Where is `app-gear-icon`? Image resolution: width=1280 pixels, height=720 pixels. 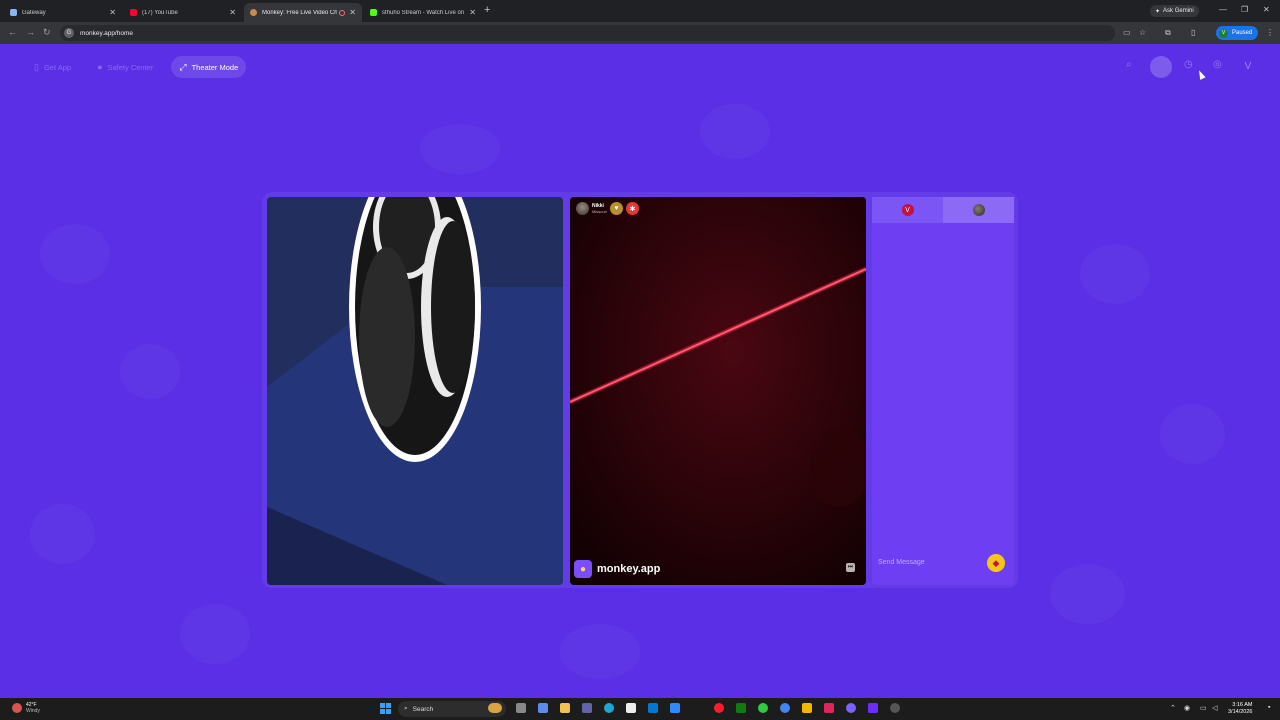 app-gear-icon is located at coordinates (895, 708).